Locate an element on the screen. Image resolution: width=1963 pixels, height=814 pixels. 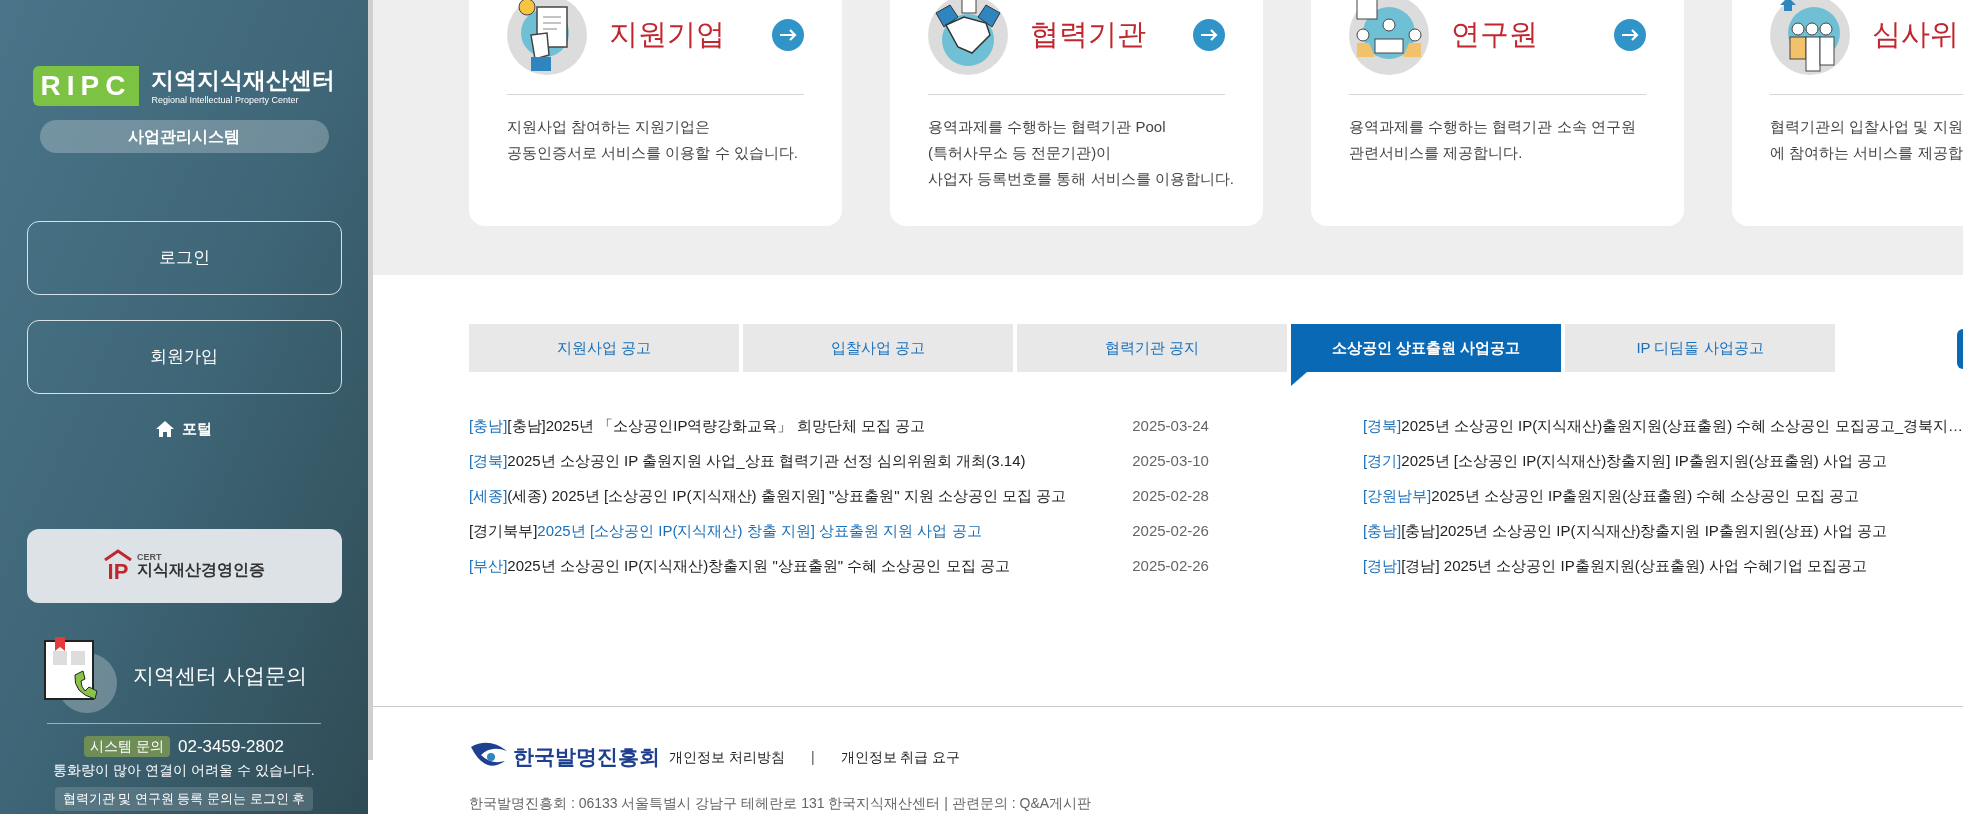
cert-label: 지식재산경영인증 is located at coordinates (201, 570).